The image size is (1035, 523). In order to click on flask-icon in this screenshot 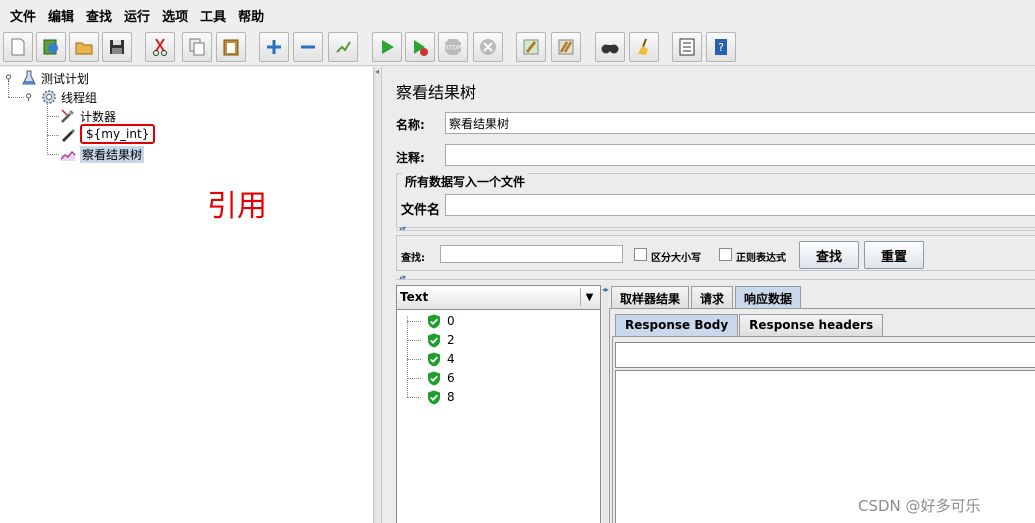, I will do `click(29, 78)`.